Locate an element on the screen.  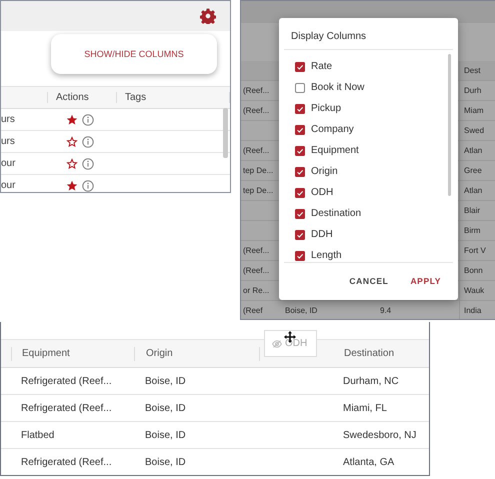
table-cell: Miam is located at coordinates (474, 110).